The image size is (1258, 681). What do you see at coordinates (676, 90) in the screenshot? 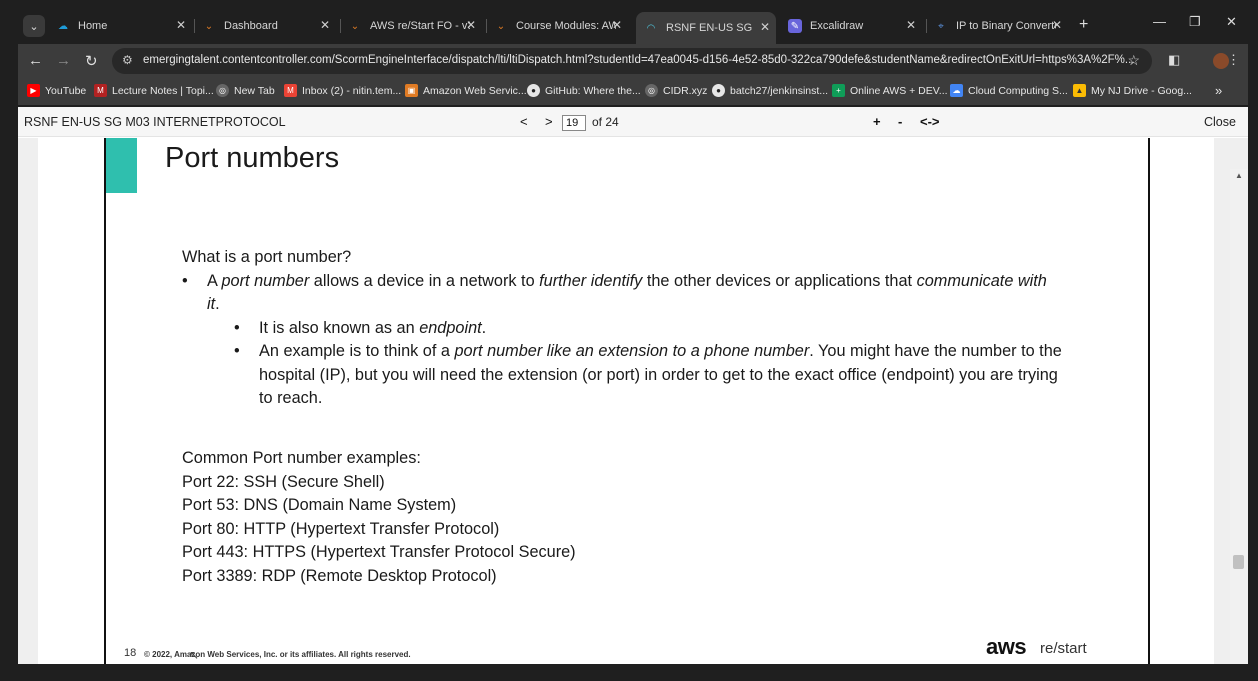
I see `bookmark-cidr: ◎ CIDR.xyz` at bounding box center [676, 90].